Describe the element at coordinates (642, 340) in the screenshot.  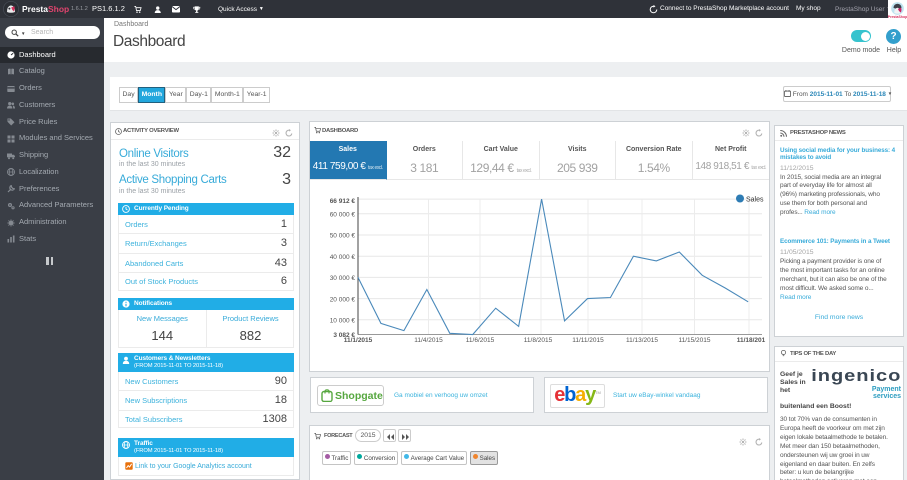
I see `svg-text: 11/13/2015` at that location.